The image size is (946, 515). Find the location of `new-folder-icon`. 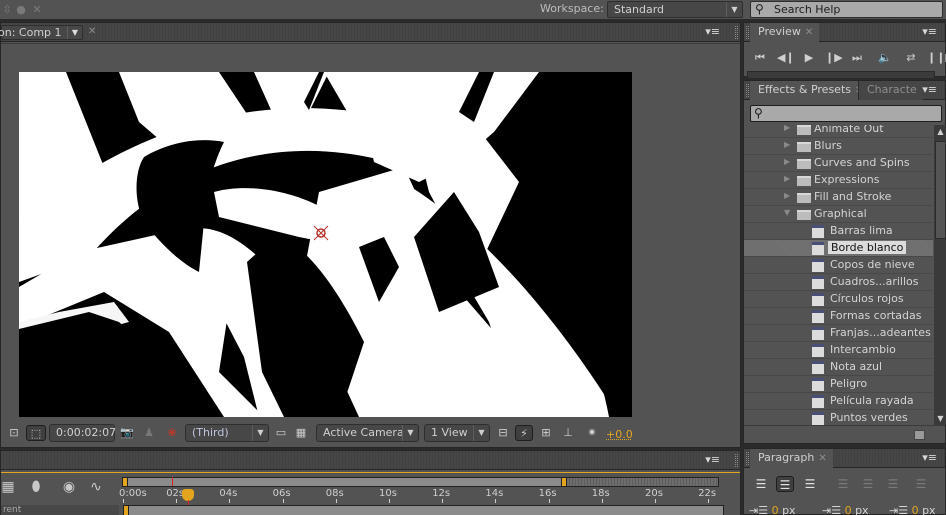

new-folder-icon is located at coordinates (919, 435).